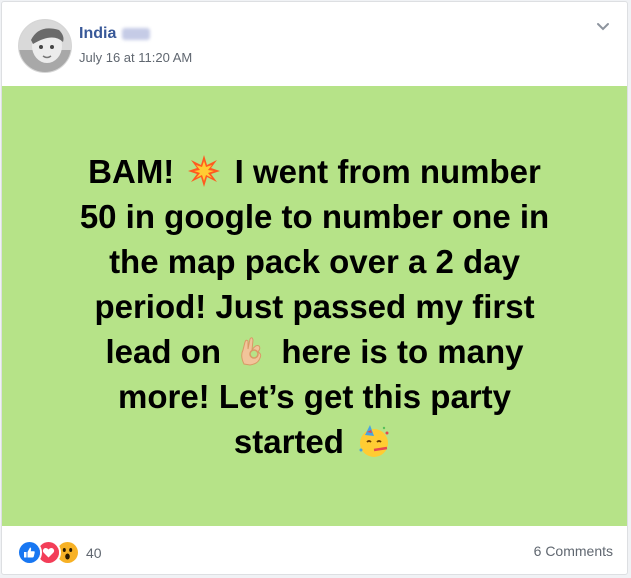  I want to click on author-surname-redacted, so click(136, 34).